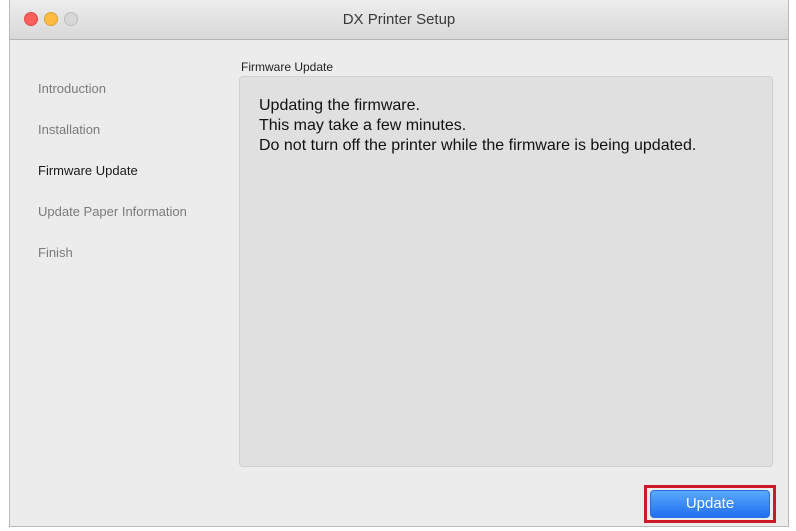 The height and width of the screenshot is (531, 796). What do you see at coordinates (363, 125) in the screenshot?
I see `message-line-2: This may take a few minutes.` at bounding box center [363, 125].